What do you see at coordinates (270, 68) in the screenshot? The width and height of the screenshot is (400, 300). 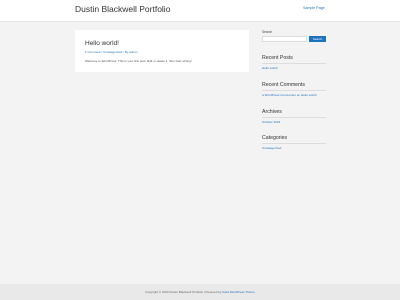 I see `recent-post-link: Hello world!` at bounding box center [270, 68].